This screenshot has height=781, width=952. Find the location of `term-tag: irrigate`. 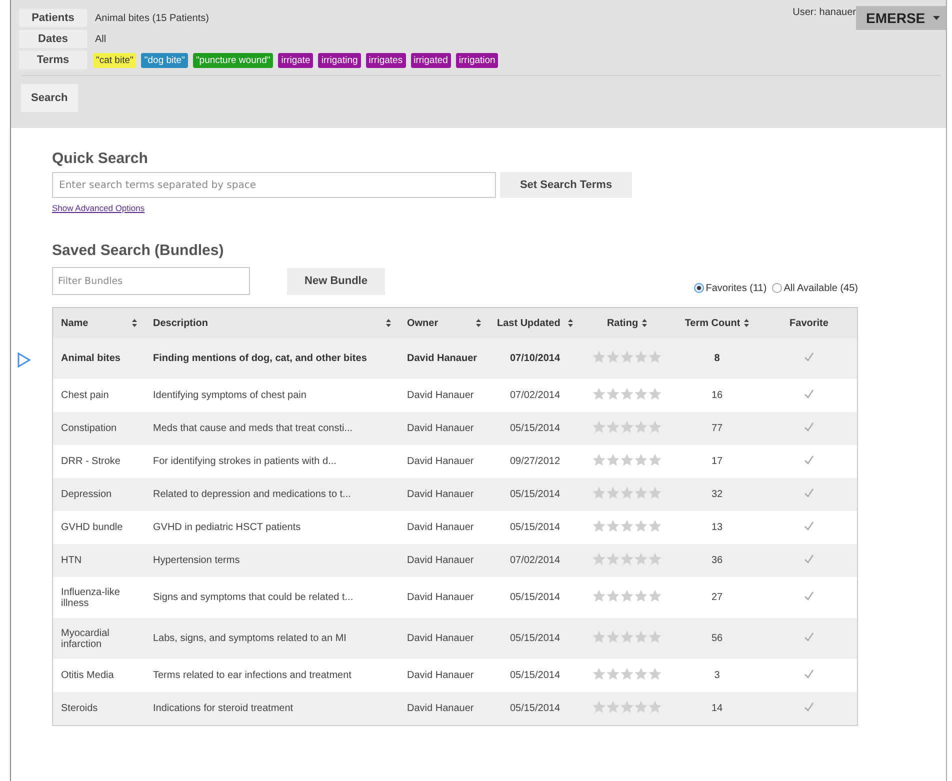

term-tag: irrigate is located at coordinates (296, 60).